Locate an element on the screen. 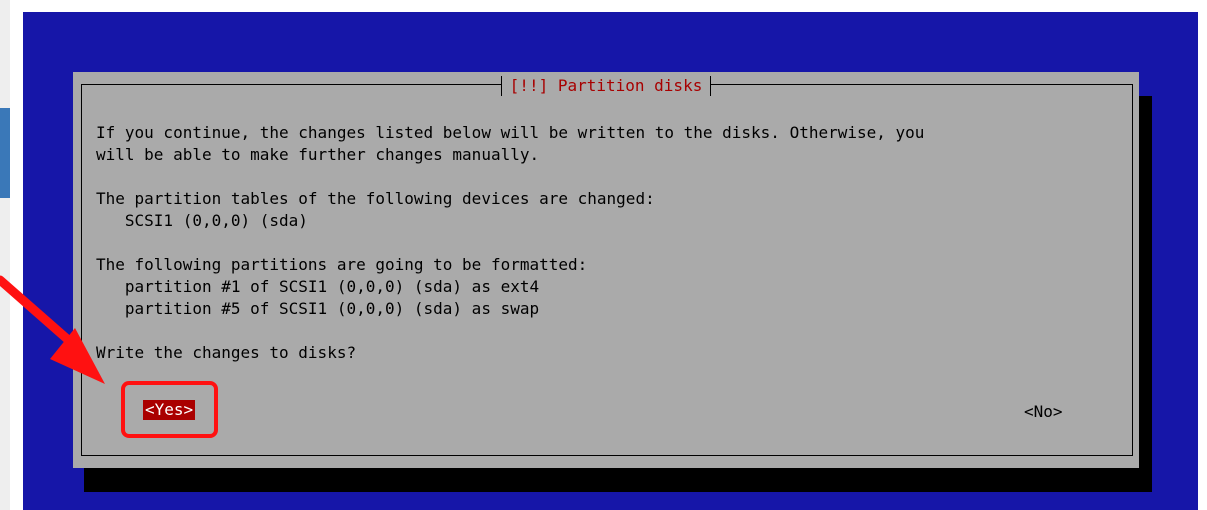 The height and width of the screenshot is (510, 1207). device-line: SCSI1 (0,0,0) (sda) is located at coordinates (202, 220).